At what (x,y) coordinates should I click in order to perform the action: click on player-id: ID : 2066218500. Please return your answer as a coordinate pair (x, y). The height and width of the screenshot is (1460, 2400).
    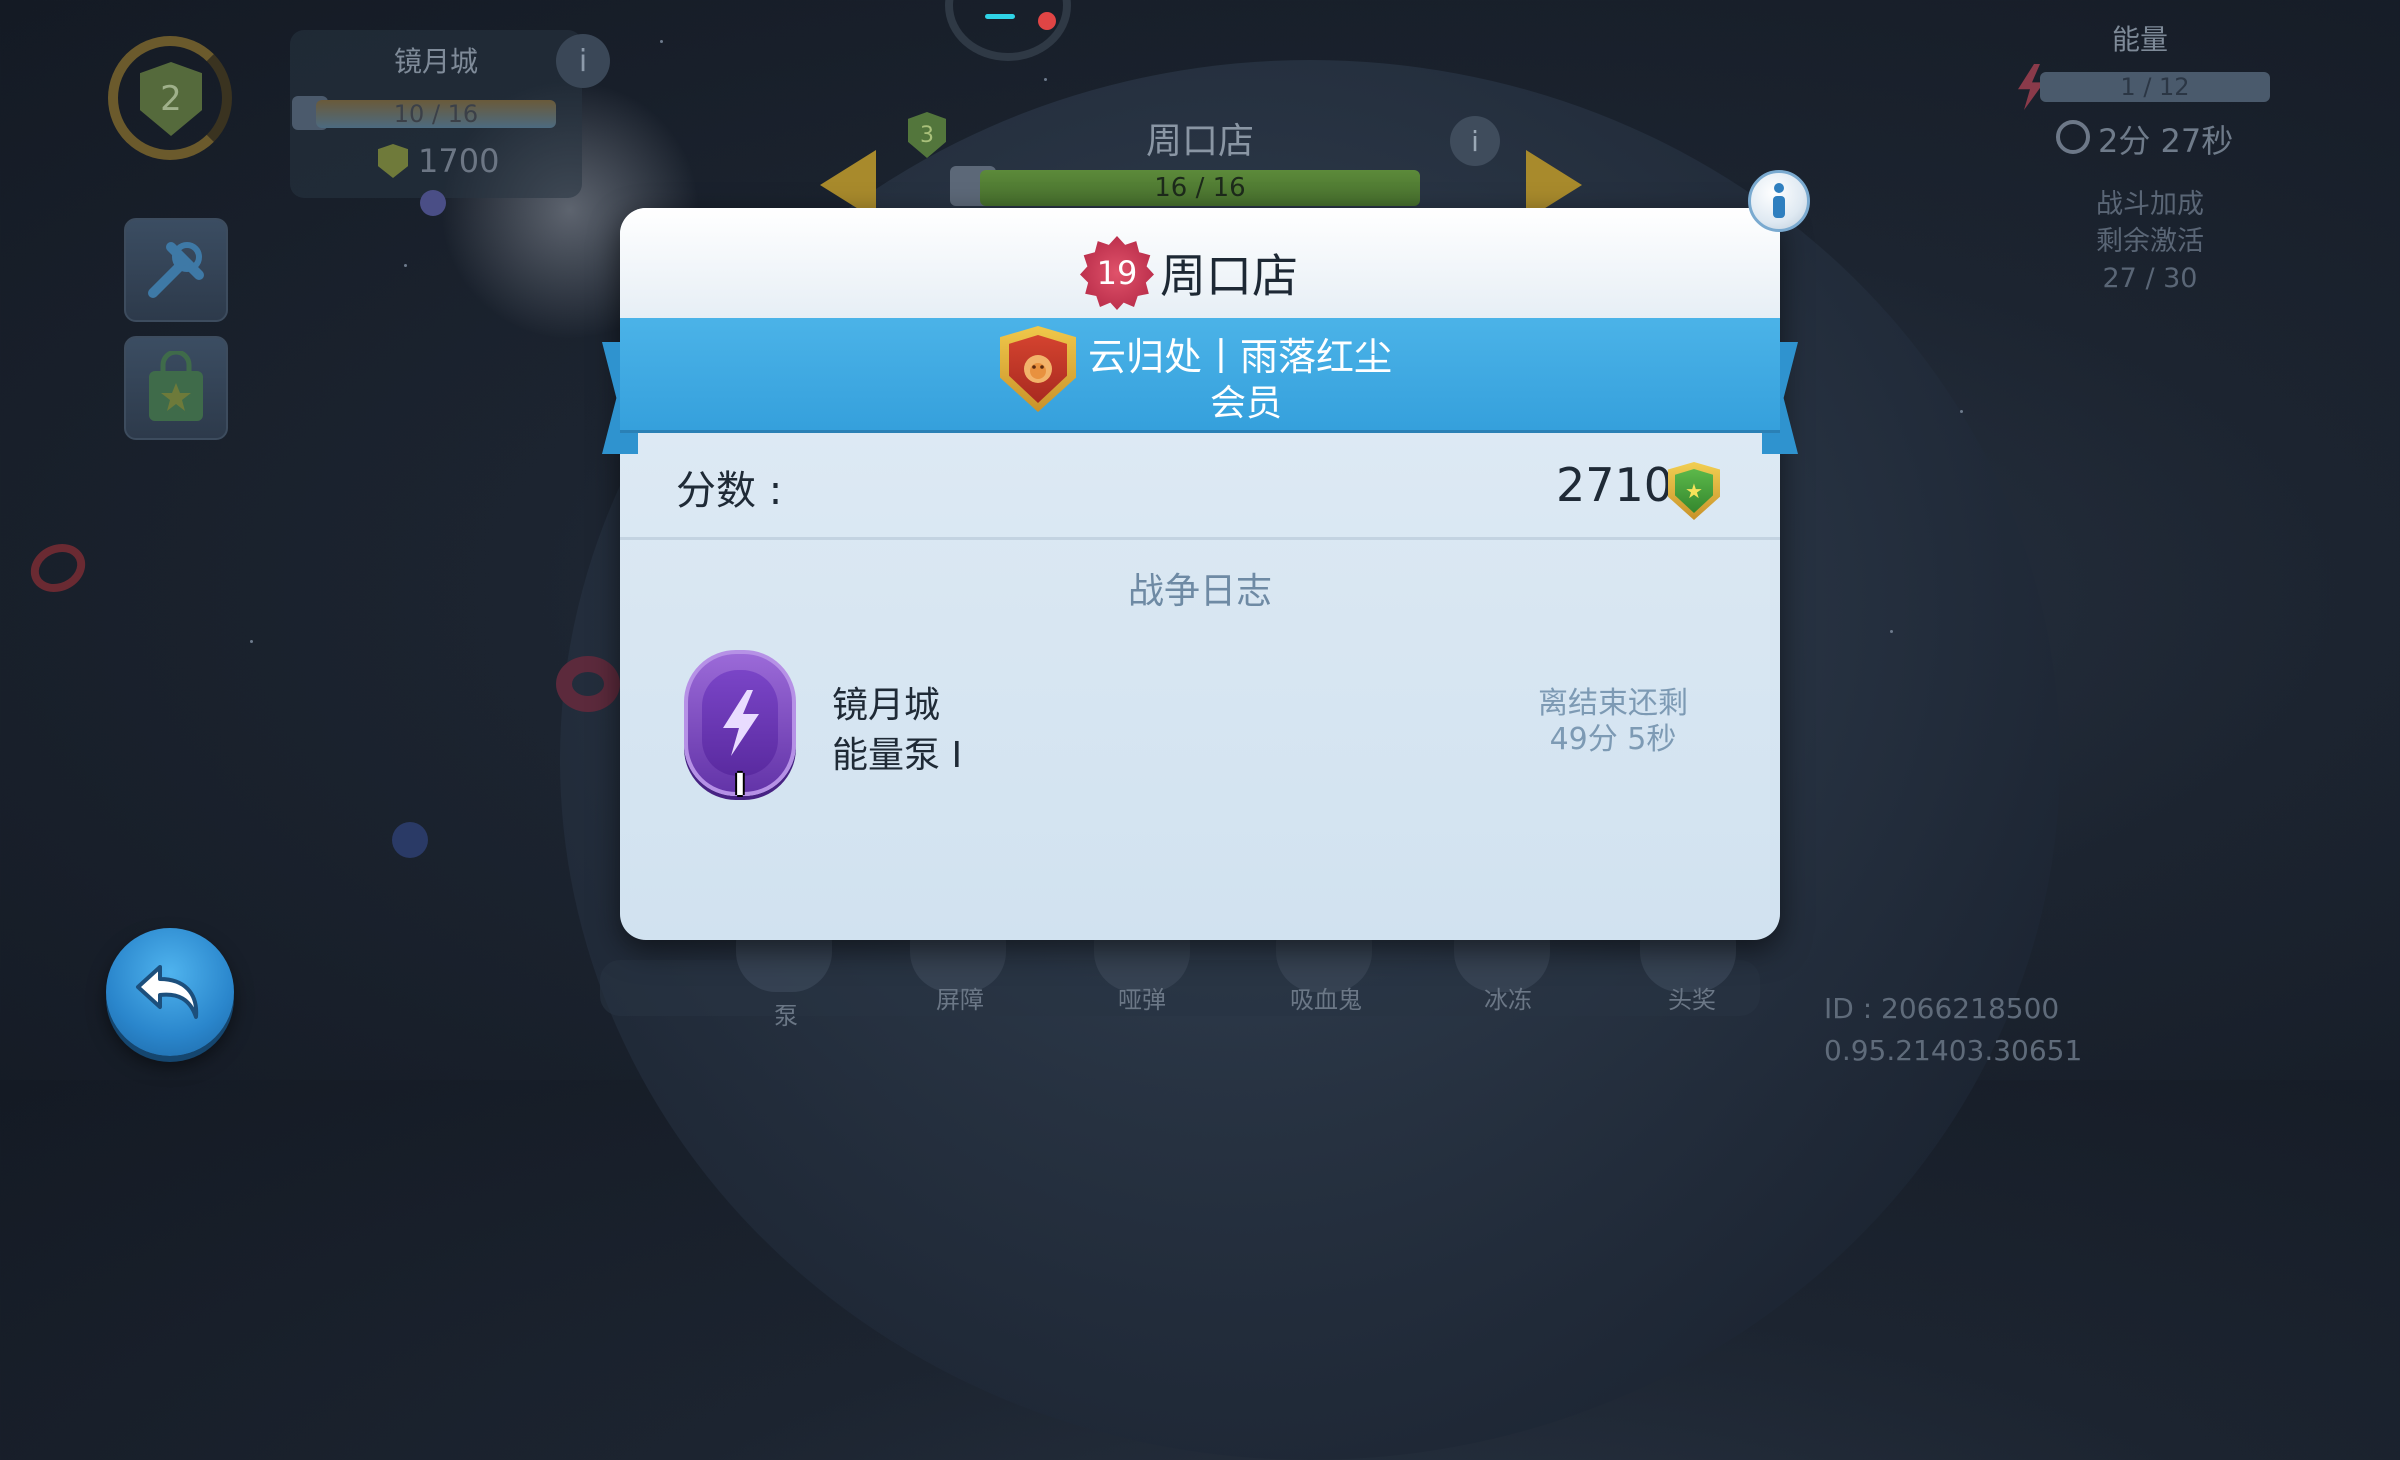
    Looking at the image, I should click on (1942, 1008).